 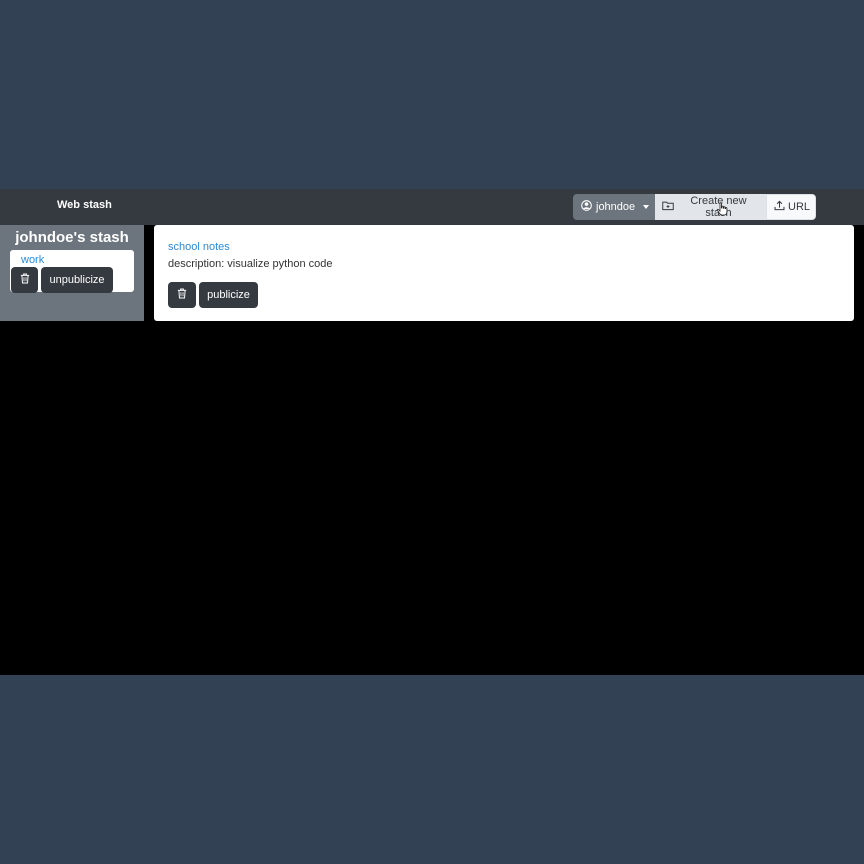 I want to click on hand-pointer-icon, so click(x=722, y=210).